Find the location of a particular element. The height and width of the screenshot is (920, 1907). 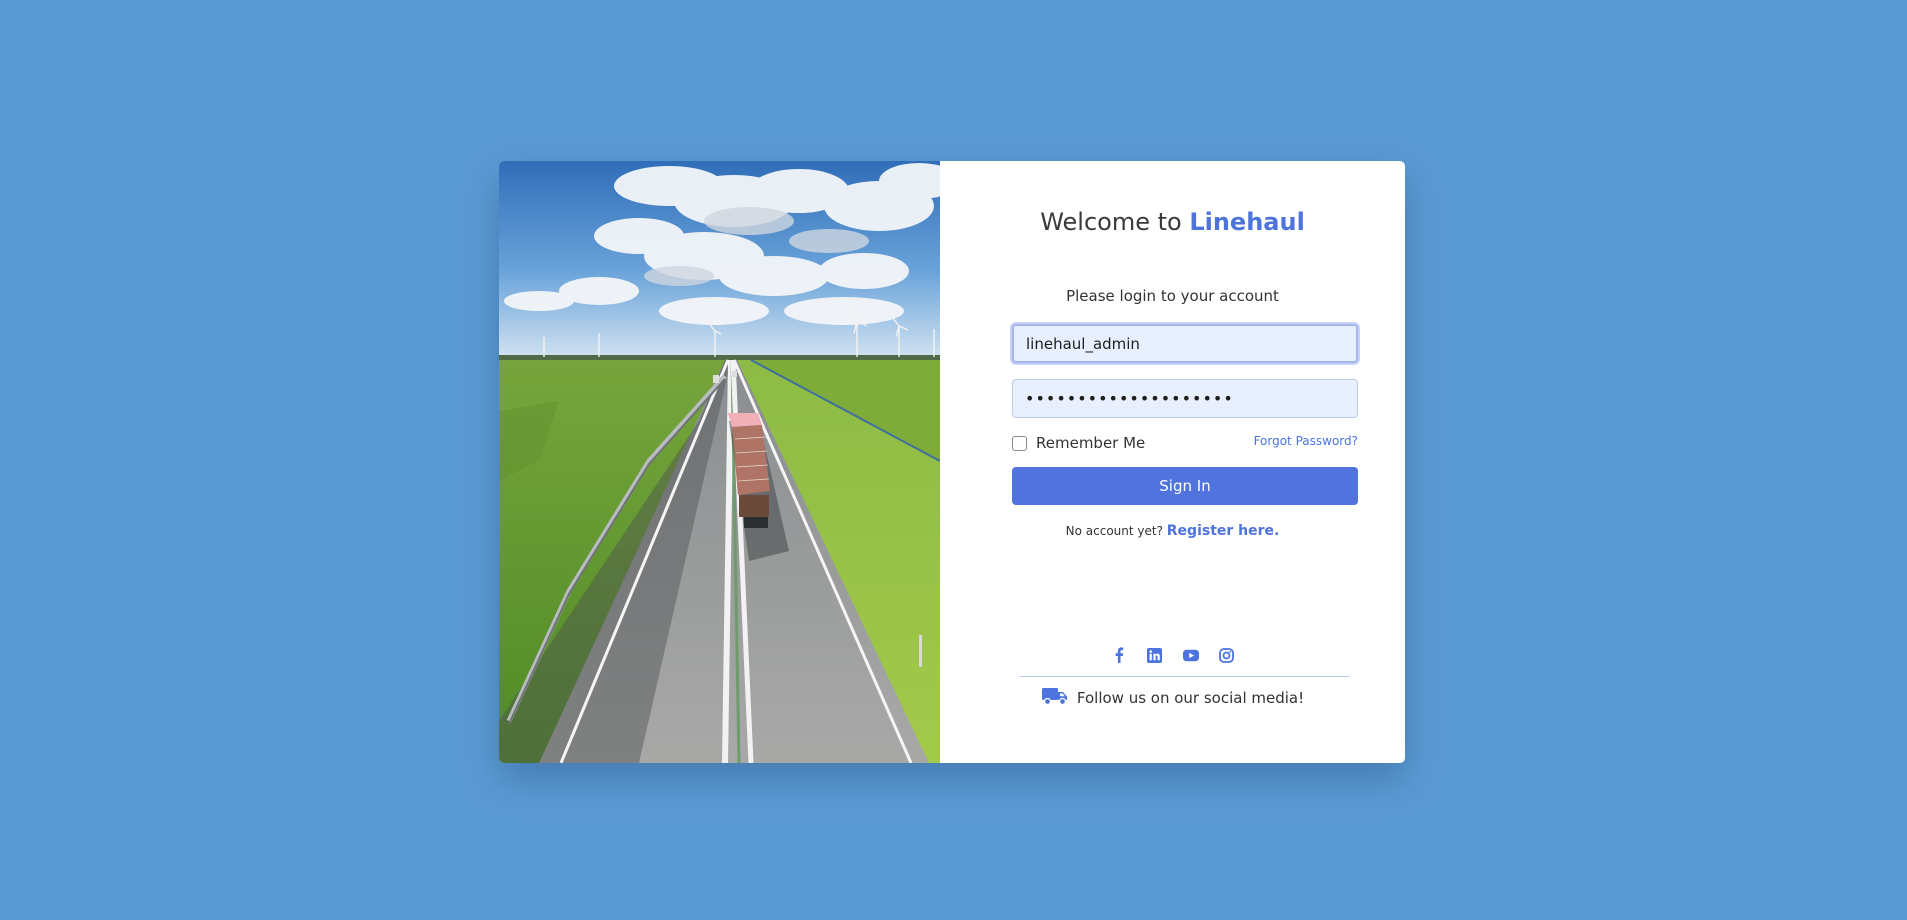

sign-in-button: Sign In is located at coordinates (1185, 486).